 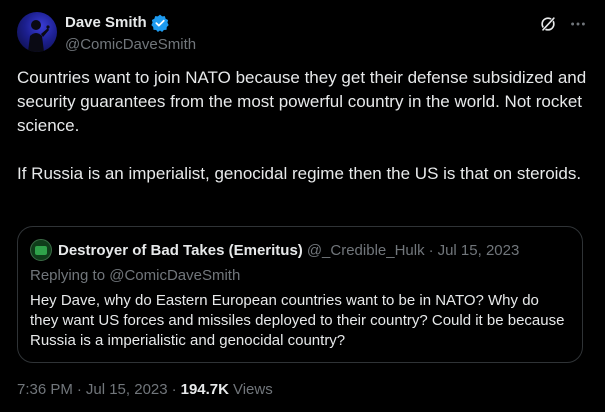 I want to click on quoted-author-name: Destroyer of Bad Takes (Emeritus), so click(x=180, y=250).